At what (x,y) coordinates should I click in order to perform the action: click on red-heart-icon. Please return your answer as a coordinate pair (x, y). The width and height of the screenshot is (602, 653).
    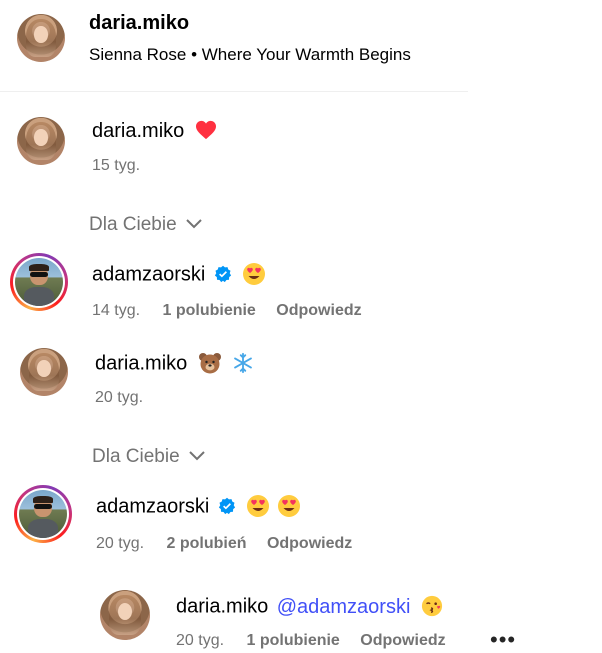
    Looking at the image, I should click on (206, 132).